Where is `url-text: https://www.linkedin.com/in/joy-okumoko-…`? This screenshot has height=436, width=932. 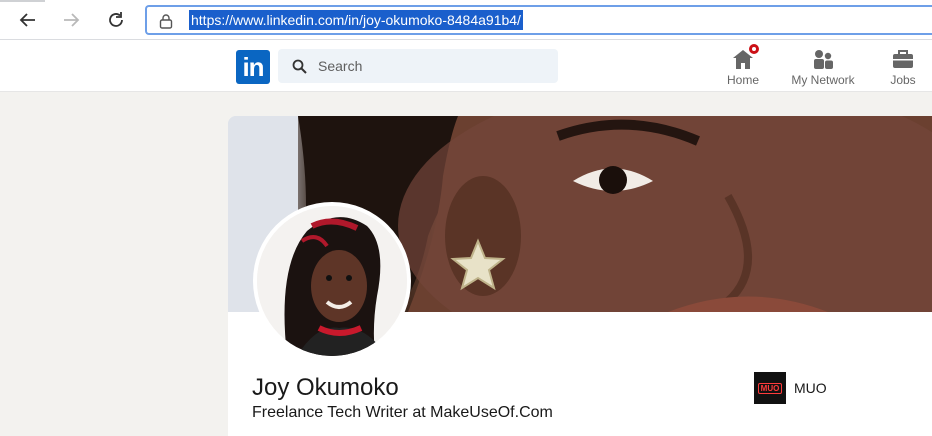 url-text: https://www.linkedin.com/in/joy-okumoko-… is located at coordinates (356, 20).